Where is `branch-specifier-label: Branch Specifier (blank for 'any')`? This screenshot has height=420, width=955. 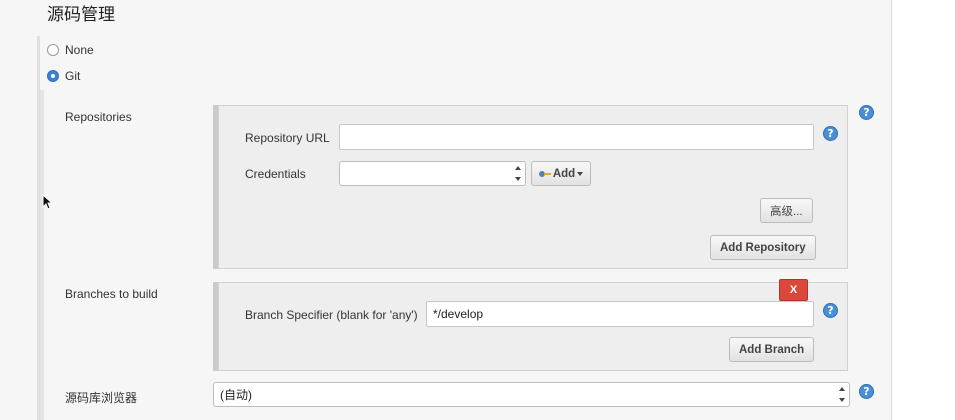 branch-specifier-label: Branch Specifier (blank for 'any') is located at coordinates (331, 315).